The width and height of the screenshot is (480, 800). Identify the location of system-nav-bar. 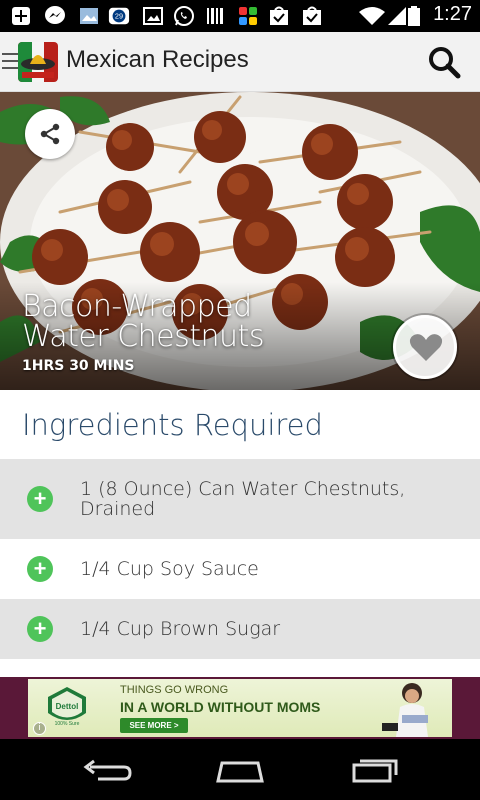
(240, 769).